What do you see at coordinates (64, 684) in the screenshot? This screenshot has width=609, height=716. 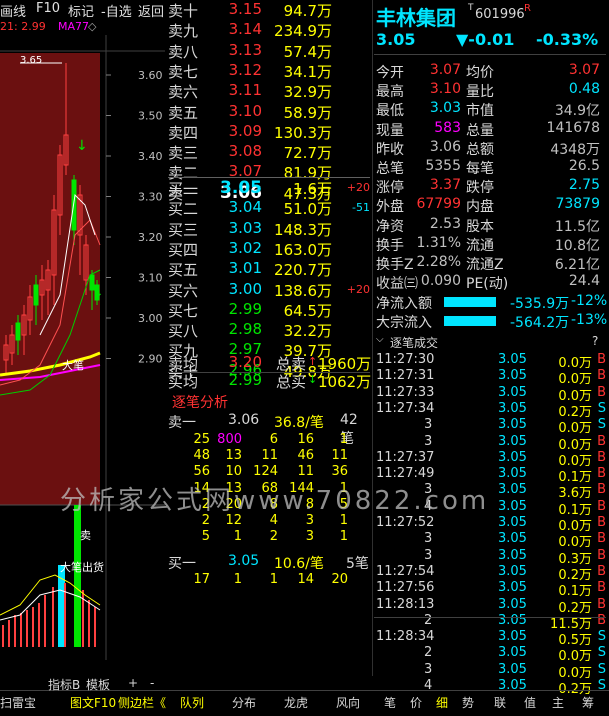 I see `tab-indicator-b: 指标B` at bounding box center [64, 684].